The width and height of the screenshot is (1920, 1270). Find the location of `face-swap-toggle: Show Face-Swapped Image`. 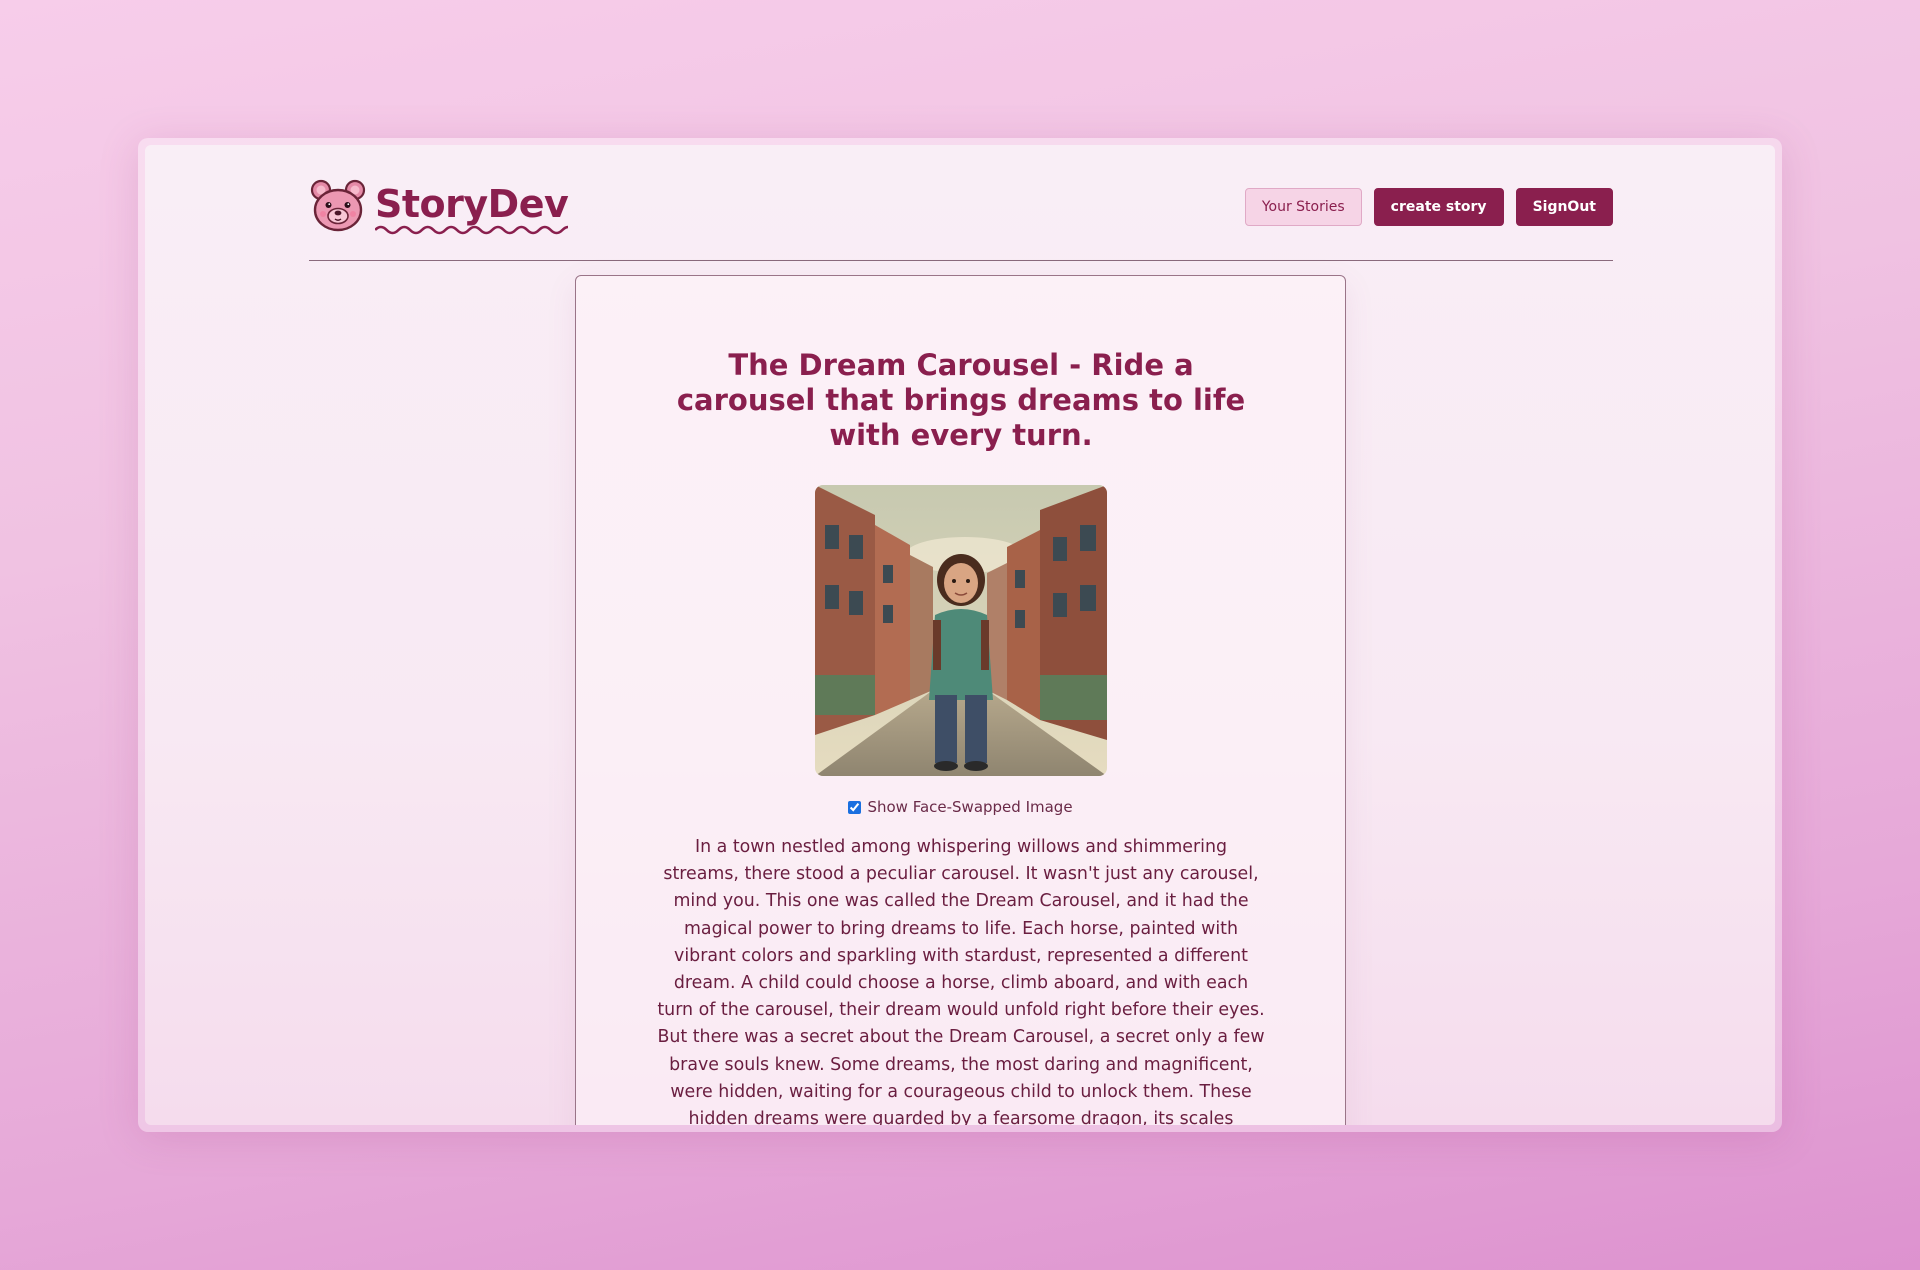

face-swap-toggle: Show Face-Swapped Image is located at coordinates (960, 807).